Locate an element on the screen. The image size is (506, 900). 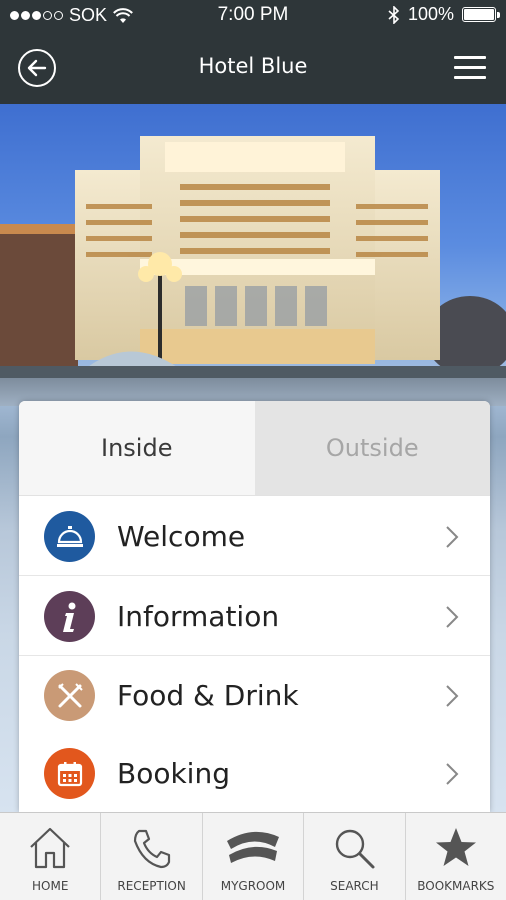
tab-switcher: Inside Outside is located at coordinates (254, 448).